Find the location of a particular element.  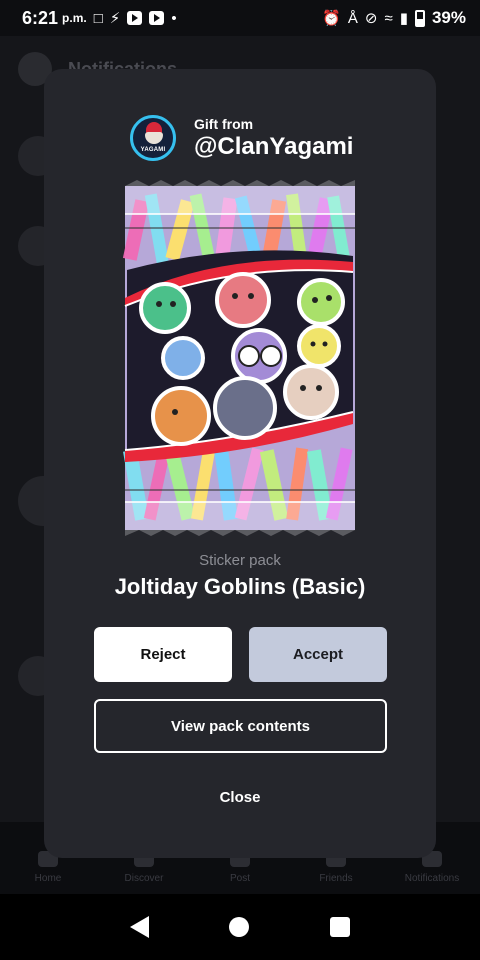

recent-apps-icon is located at coordinates (339, 927).